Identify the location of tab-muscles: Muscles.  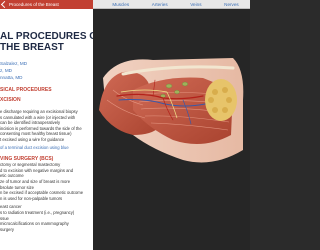
(120, 4).